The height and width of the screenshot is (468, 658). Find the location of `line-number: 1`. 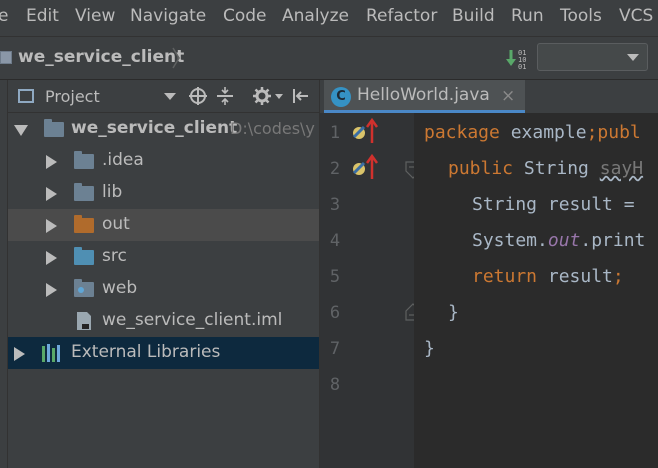

line-number: 1 is located at coordinates (335, 133).